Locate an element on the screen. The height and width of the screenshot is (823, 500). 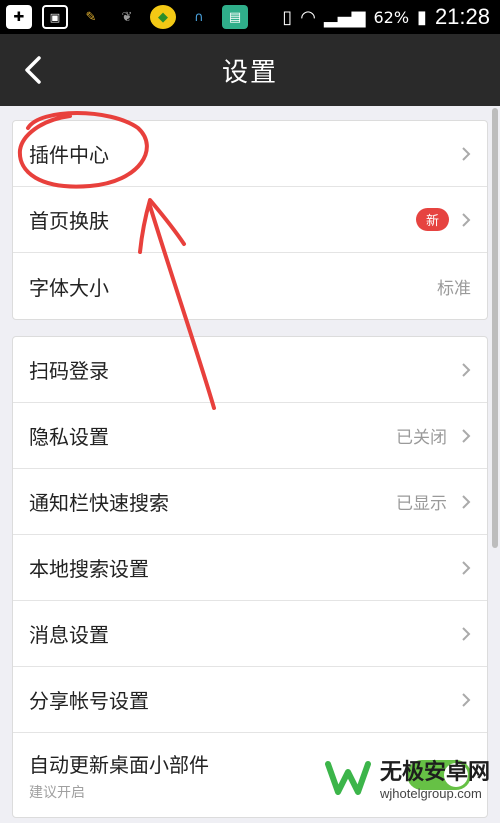
row-scan-login: 扫码登录 is located at coordinates (250, 370).